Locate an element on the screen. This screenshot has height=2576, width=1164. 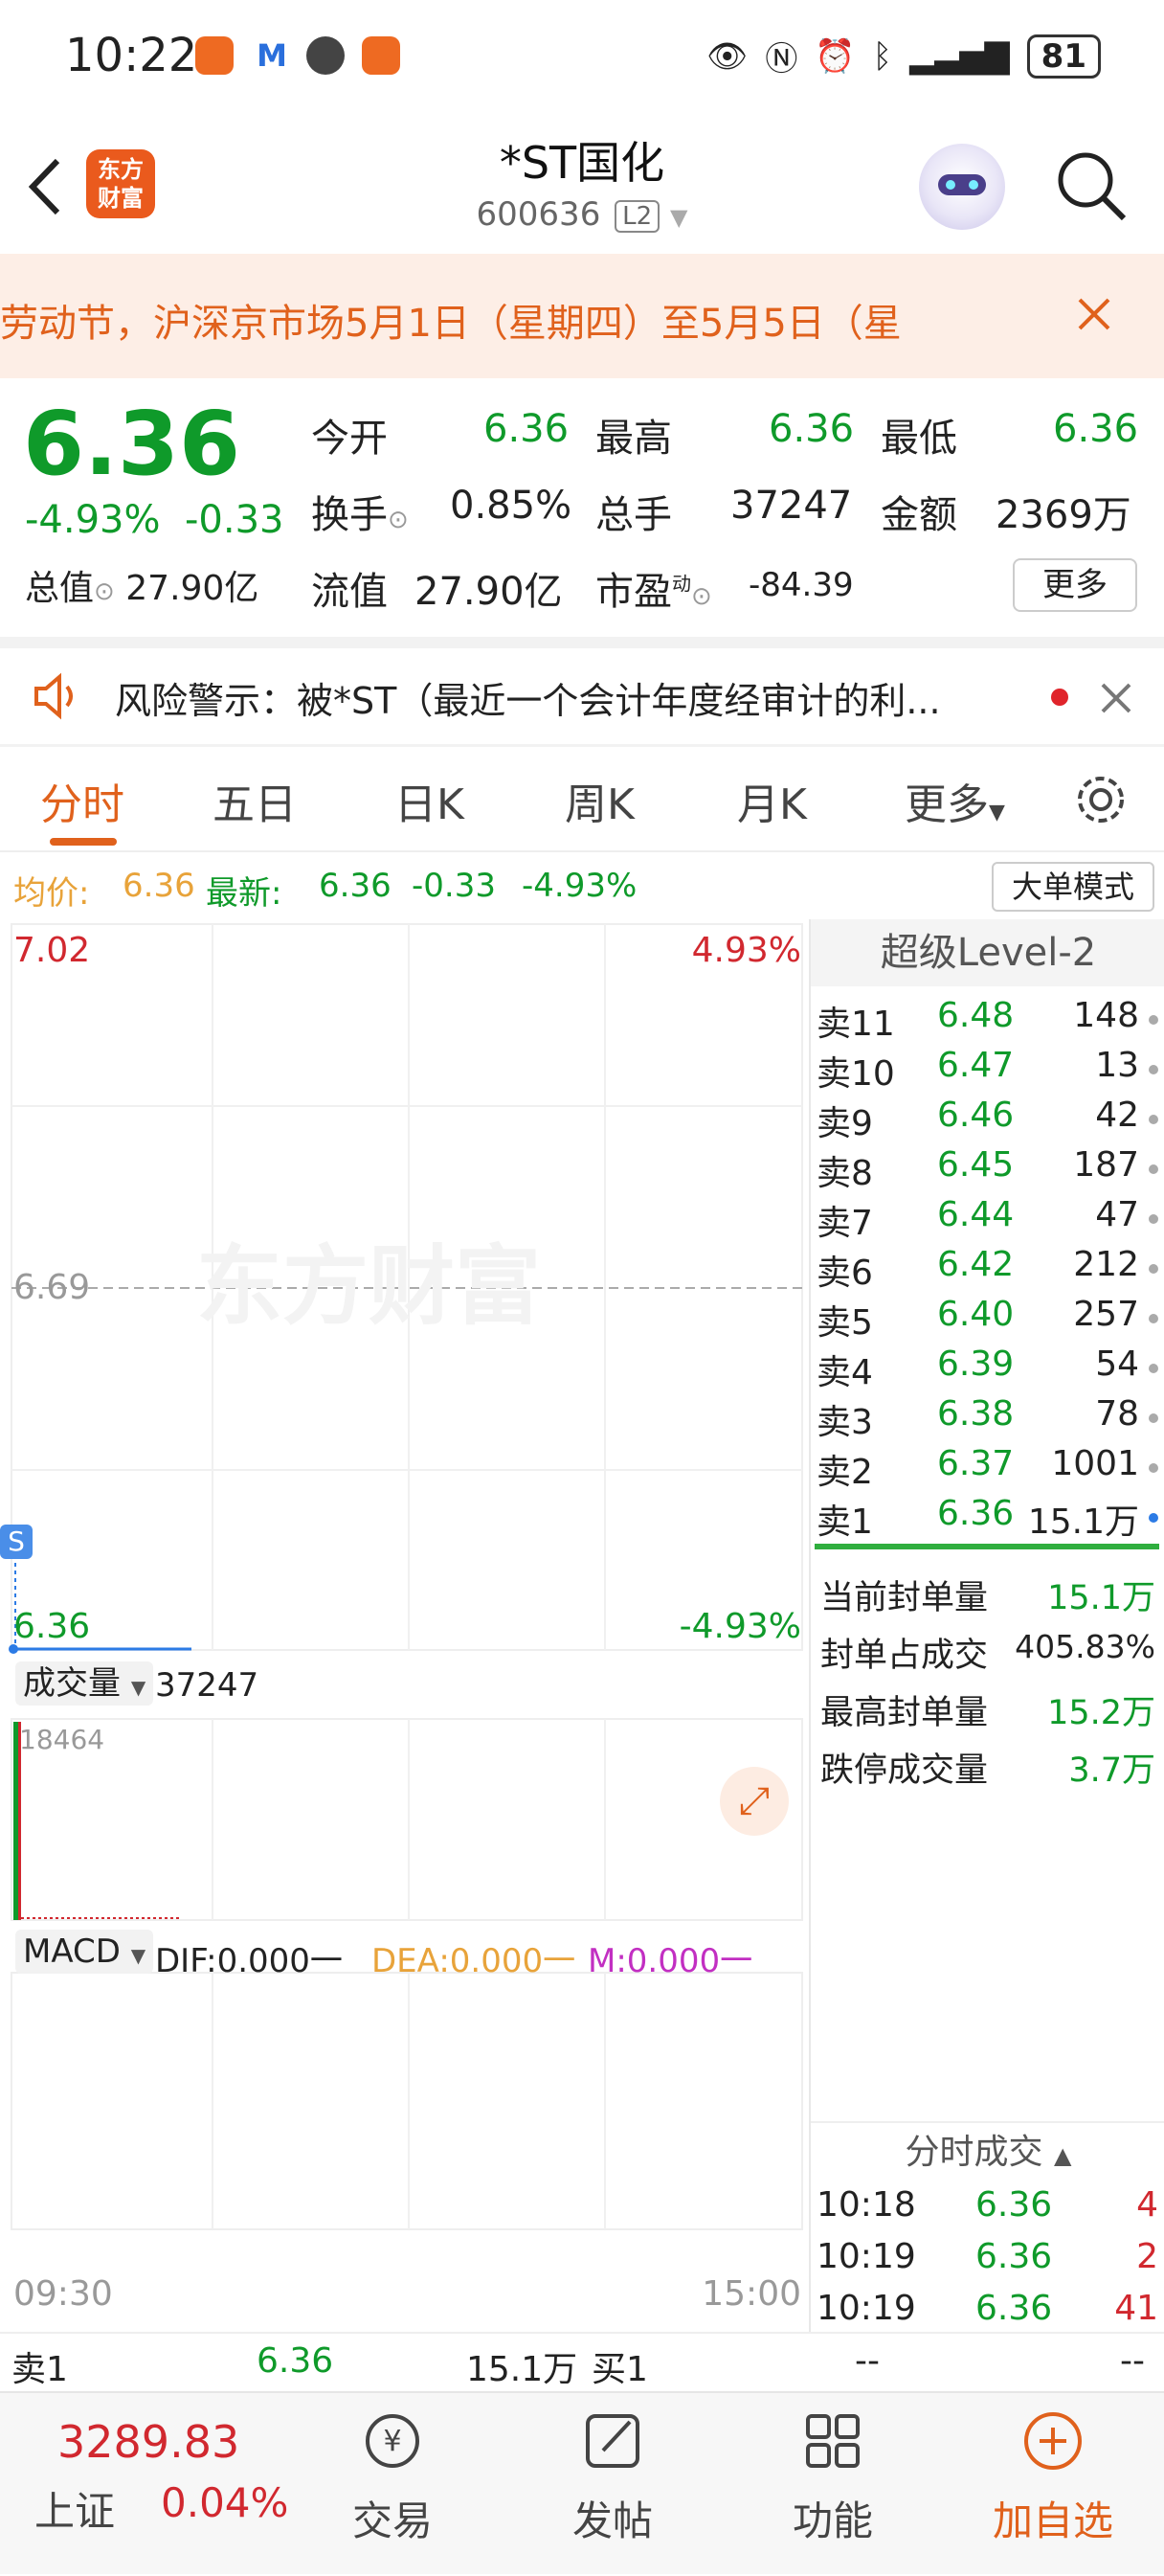
volume-label: 总手 is located at coordinates (633, 515).